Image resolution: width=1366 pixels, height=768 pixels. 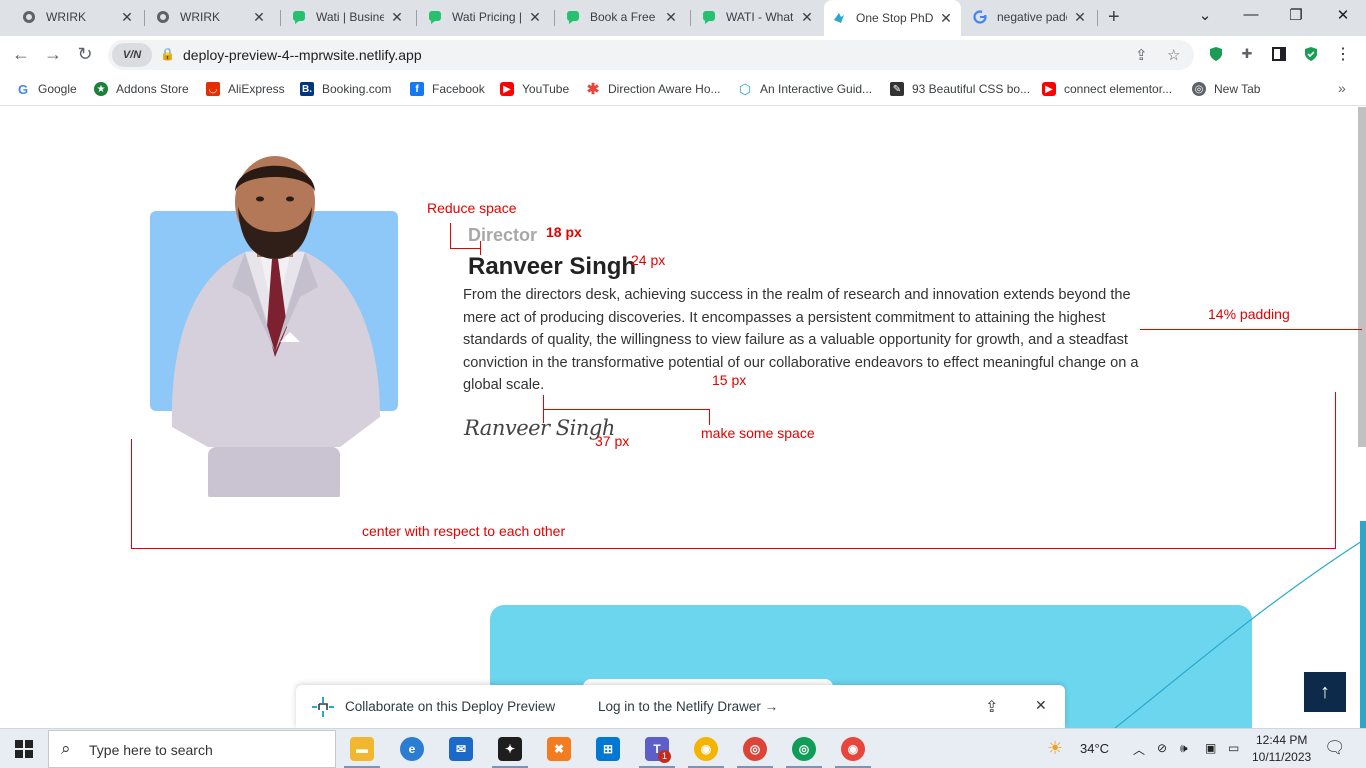 What do you see at coordinates (1281, 757) in the screenshot?
I see `clock-date: 10/11/2023` at bounding box center [1281, 757].